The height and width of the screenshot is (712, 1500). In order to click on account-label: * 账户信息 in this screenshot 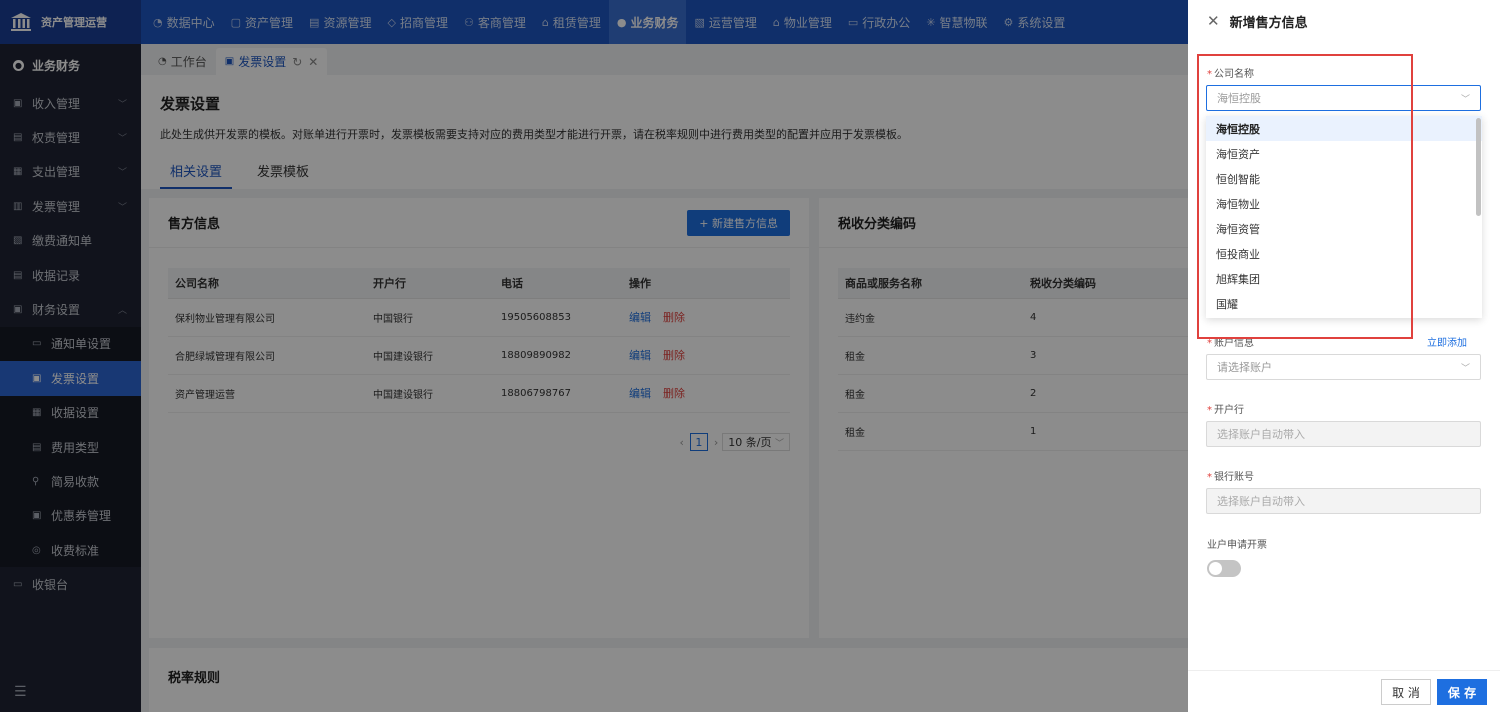, I will do `click(1230, 341)`.